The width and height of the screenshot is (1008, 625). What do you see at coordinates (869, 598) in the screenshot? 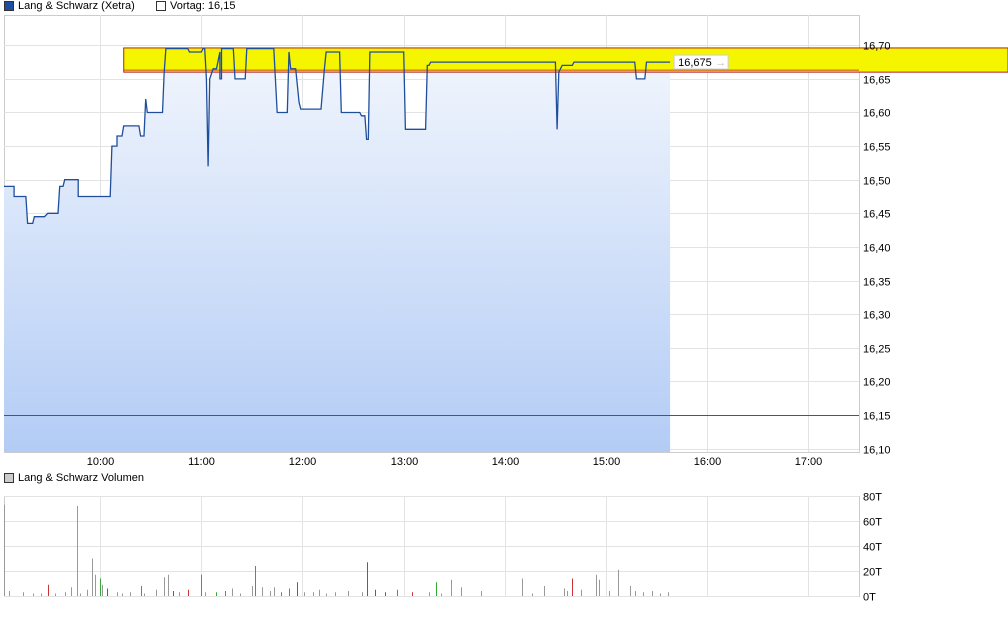
I see `volume-y-tick: 0T` at bounding box center [869, 598].